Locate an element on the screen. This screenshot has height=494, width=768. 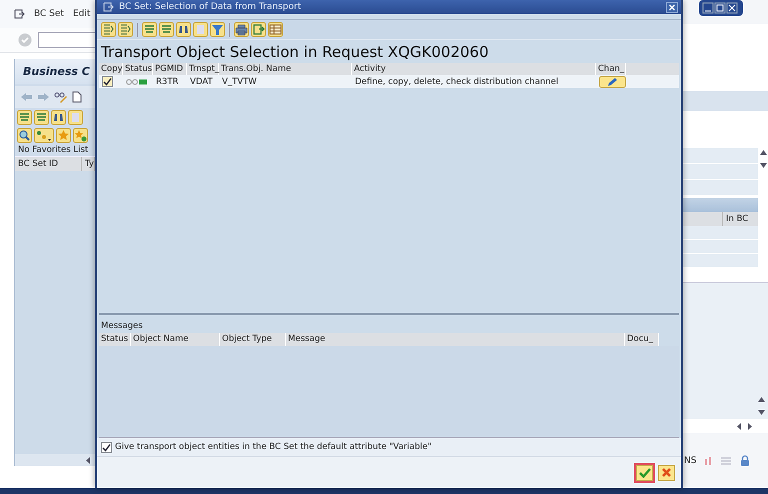
cancel-button is located at coordinates (666, 472).